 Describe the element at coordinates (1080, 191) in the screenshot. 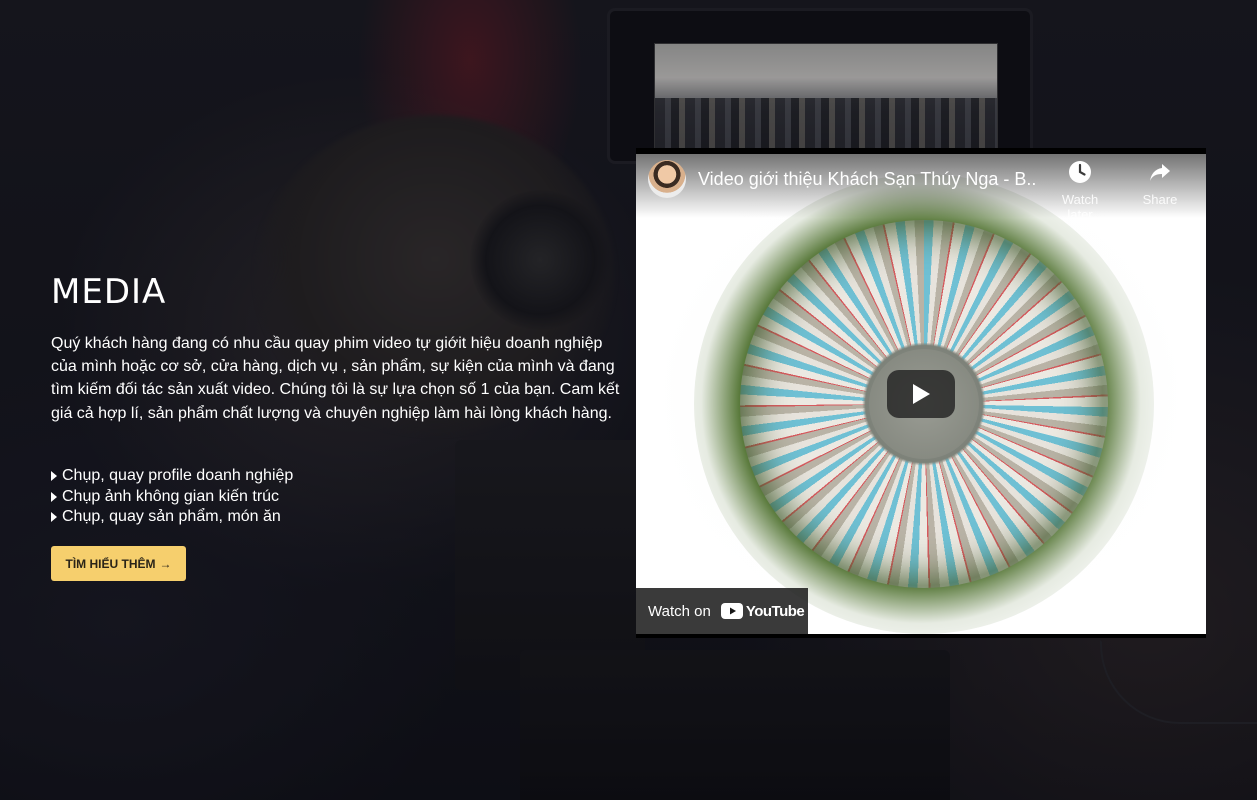

I see `watch-later-button: Watch later` at that location.